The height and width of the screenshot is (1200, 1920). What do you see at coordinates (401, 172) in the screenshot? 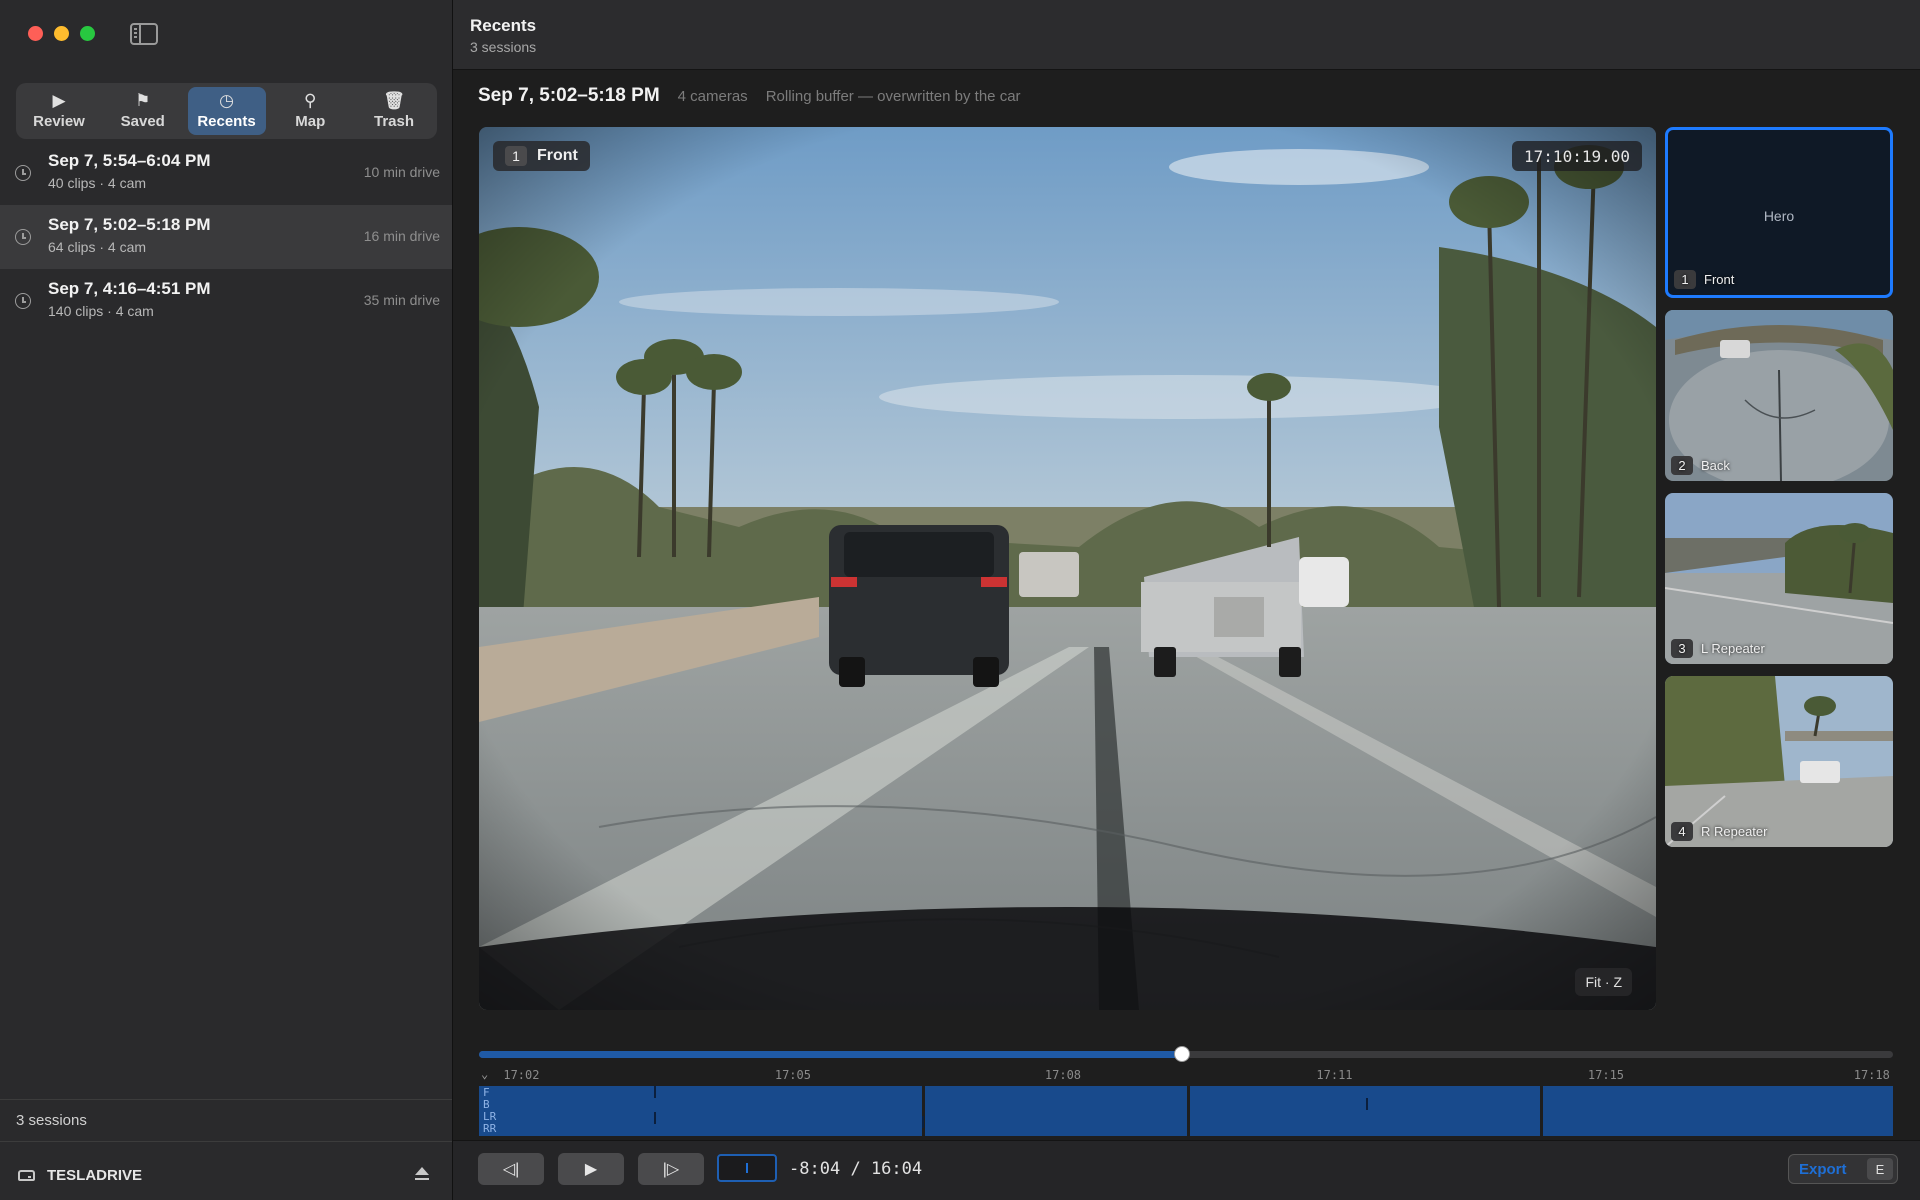
I see `session-duration: 10 min drive` at bounding box center [401, 172].